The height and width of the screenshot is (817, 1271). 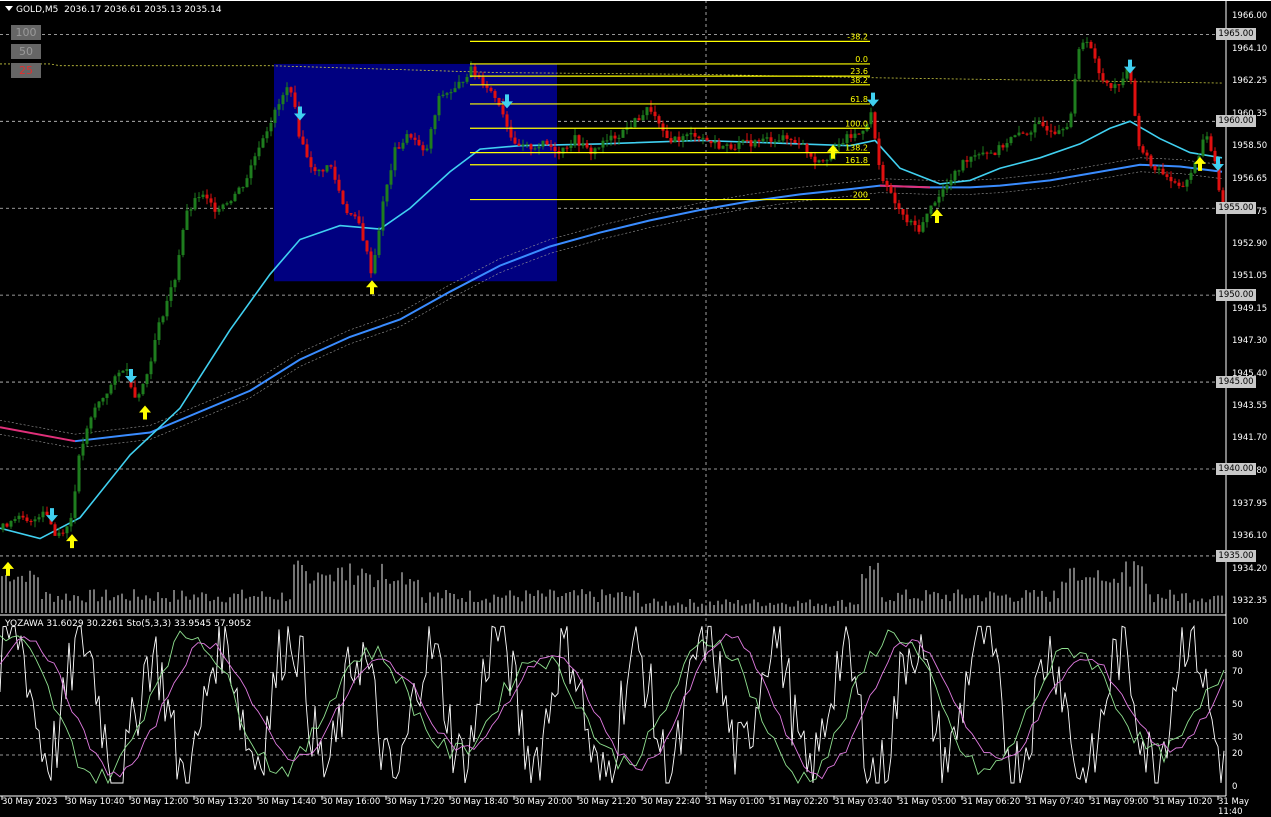 What do you see at coordinates (611, 73) in the screenshot?
I see `yellow-dotted-ma` at bounding box center [611, 73].